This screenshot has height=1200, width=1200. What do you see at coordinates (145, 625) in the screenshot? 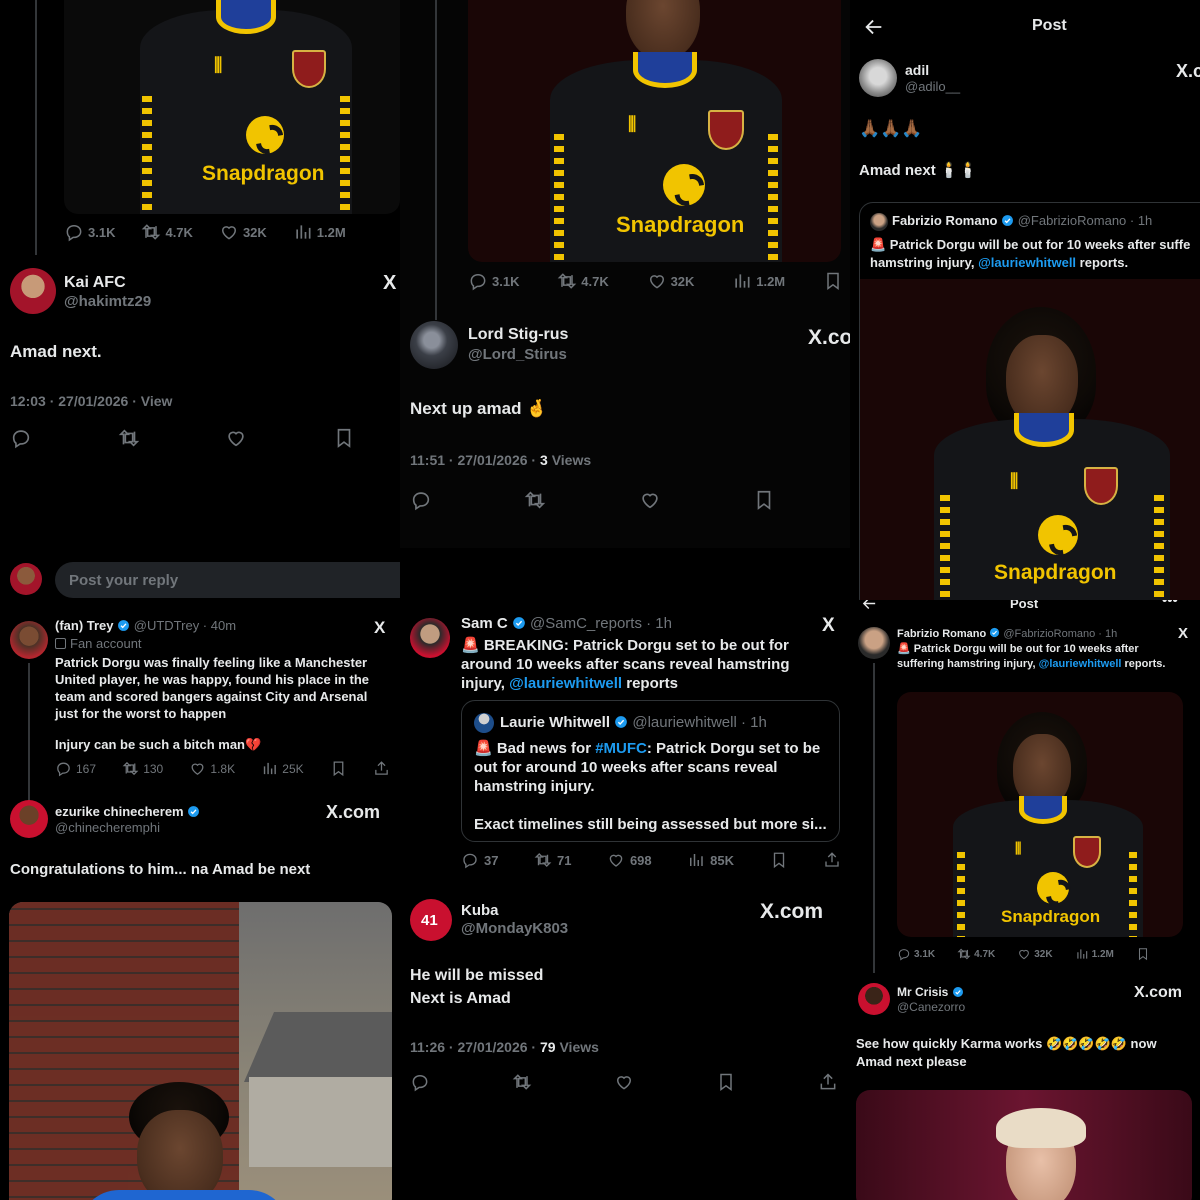
I see `author-name: (fan) Trey @UTDTrey · 40m` at bounding box center [145, 625].